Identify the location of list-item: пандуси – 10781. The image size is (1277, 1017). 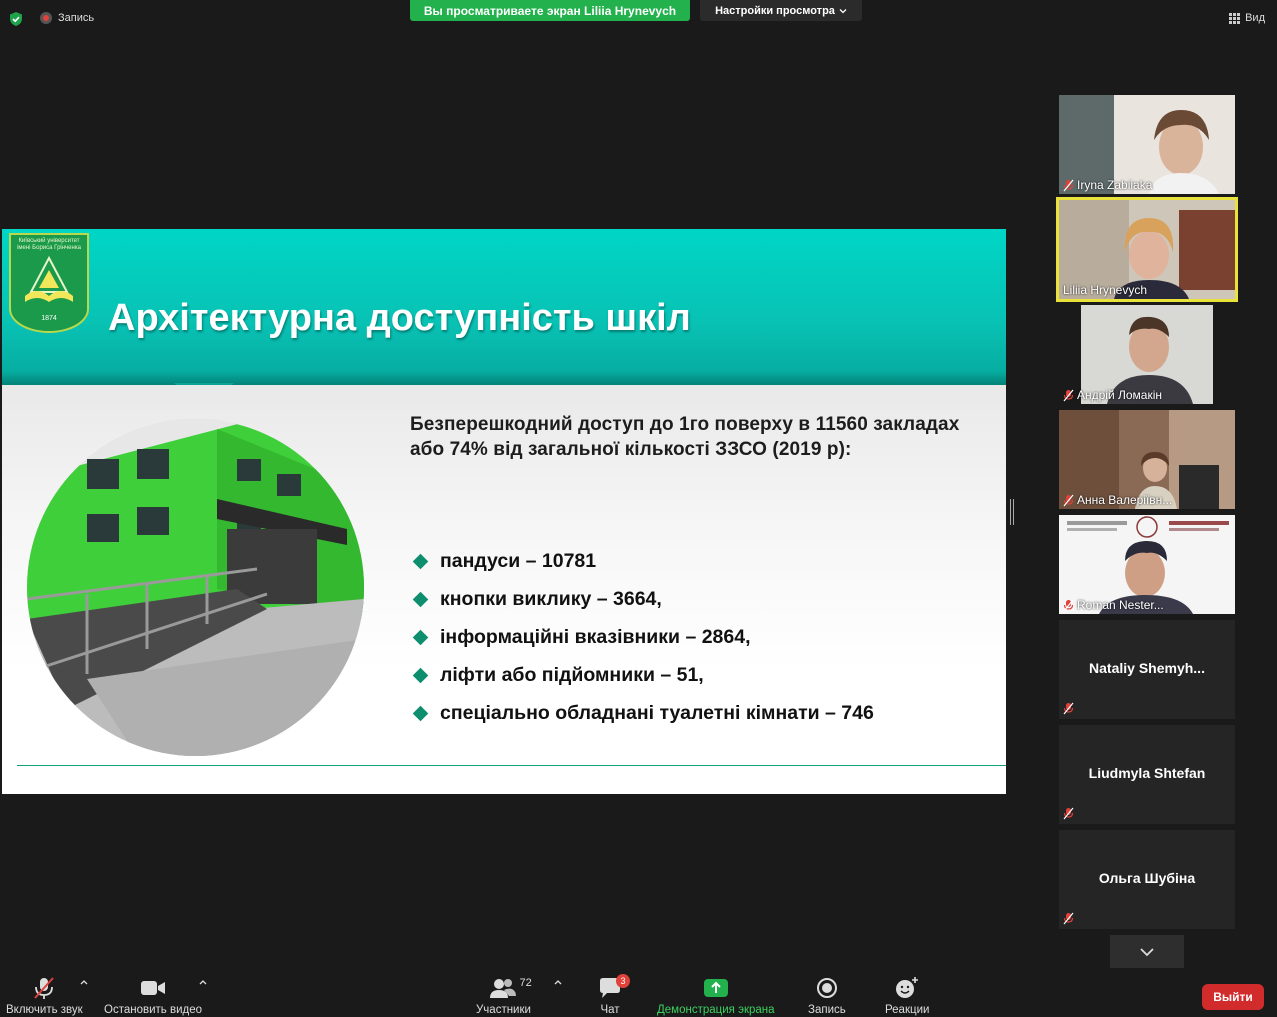
(643, 561).